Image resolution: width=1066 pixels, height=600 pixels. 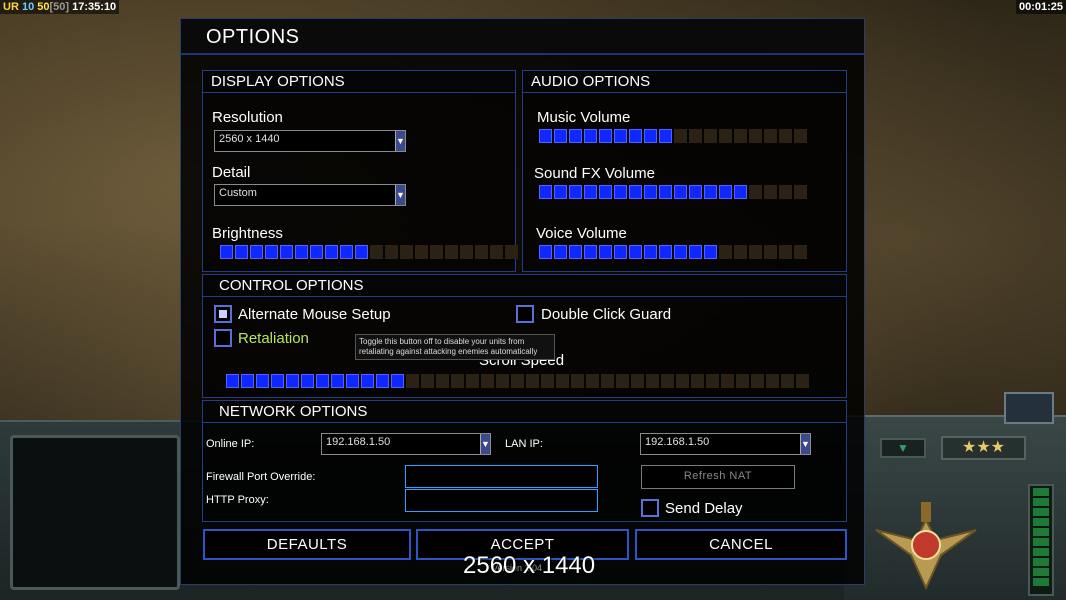 What do you see at coordinates (95, 512) in the screenshot?
I see `hud-radar-screen` at bounding box center [95, 512].